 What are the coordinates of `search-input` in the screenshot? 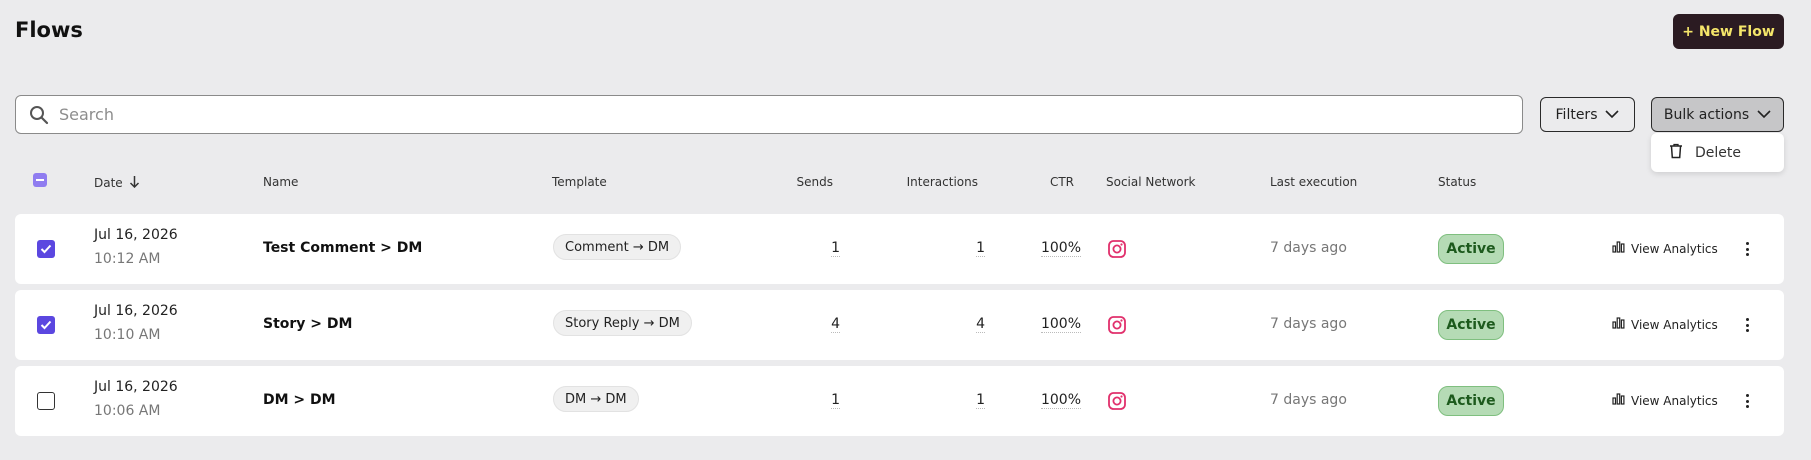 It's located at (759, 114).